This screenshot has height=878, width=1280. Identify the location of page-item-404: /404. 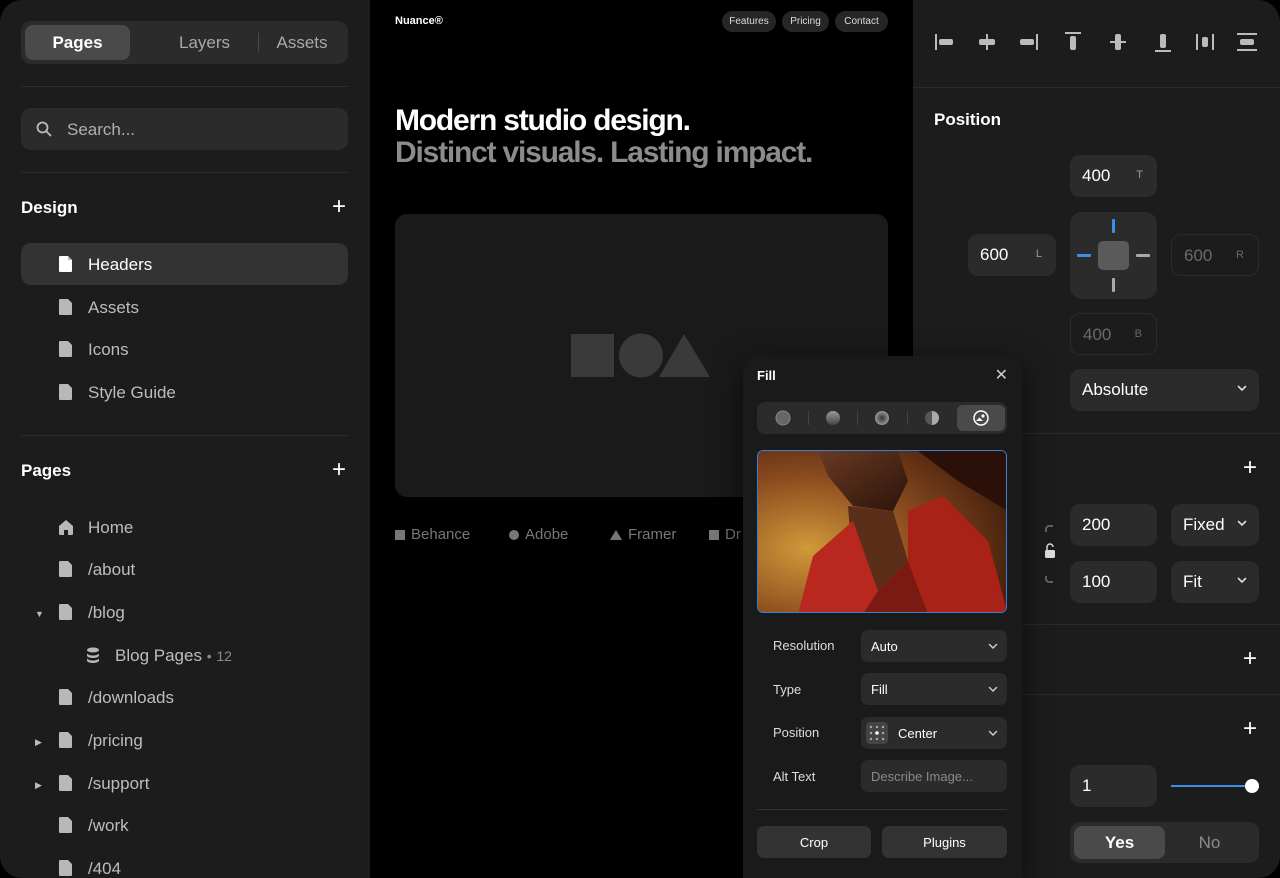
(184, 862).